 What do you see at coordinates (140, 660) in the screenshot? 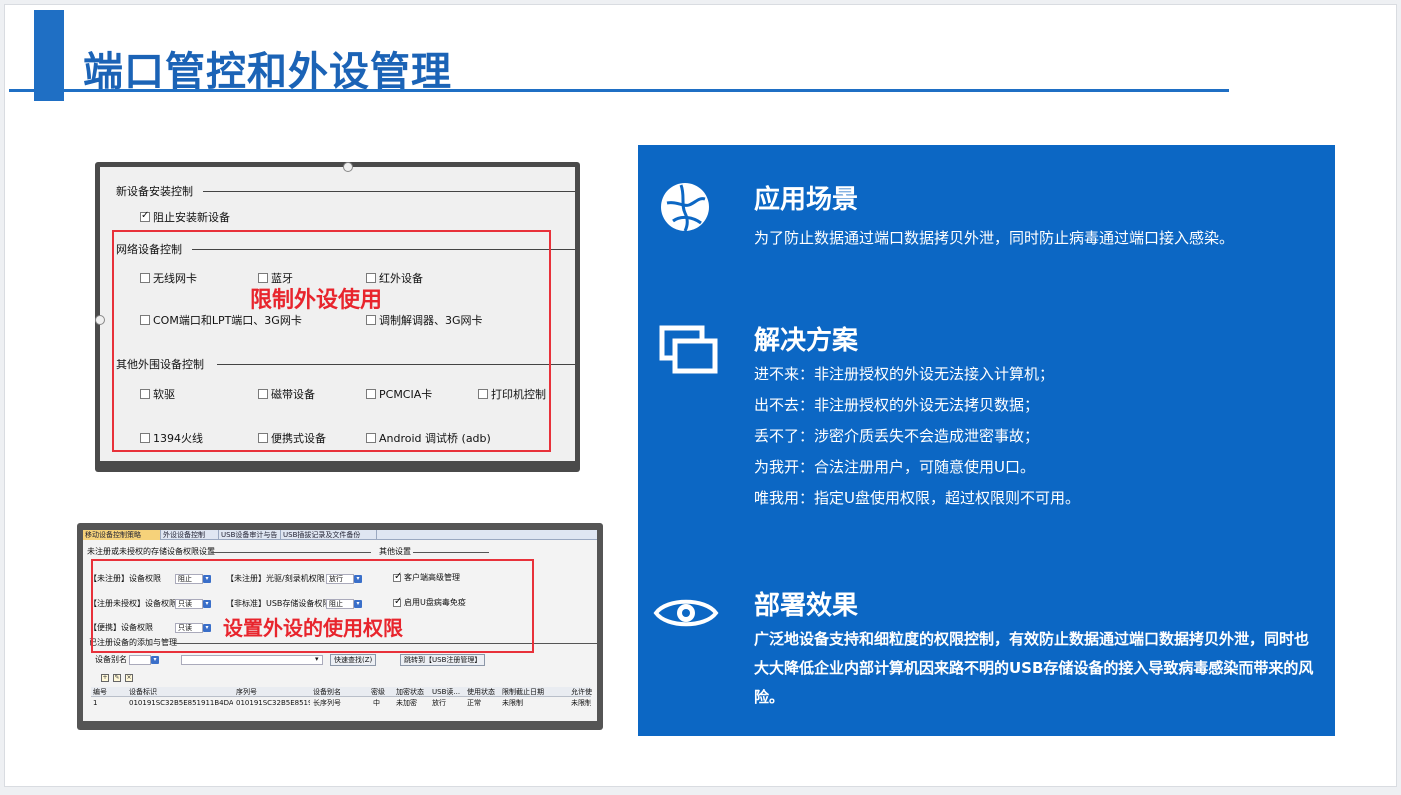
I see `filter-field-select` at bounding box center [140, 660].